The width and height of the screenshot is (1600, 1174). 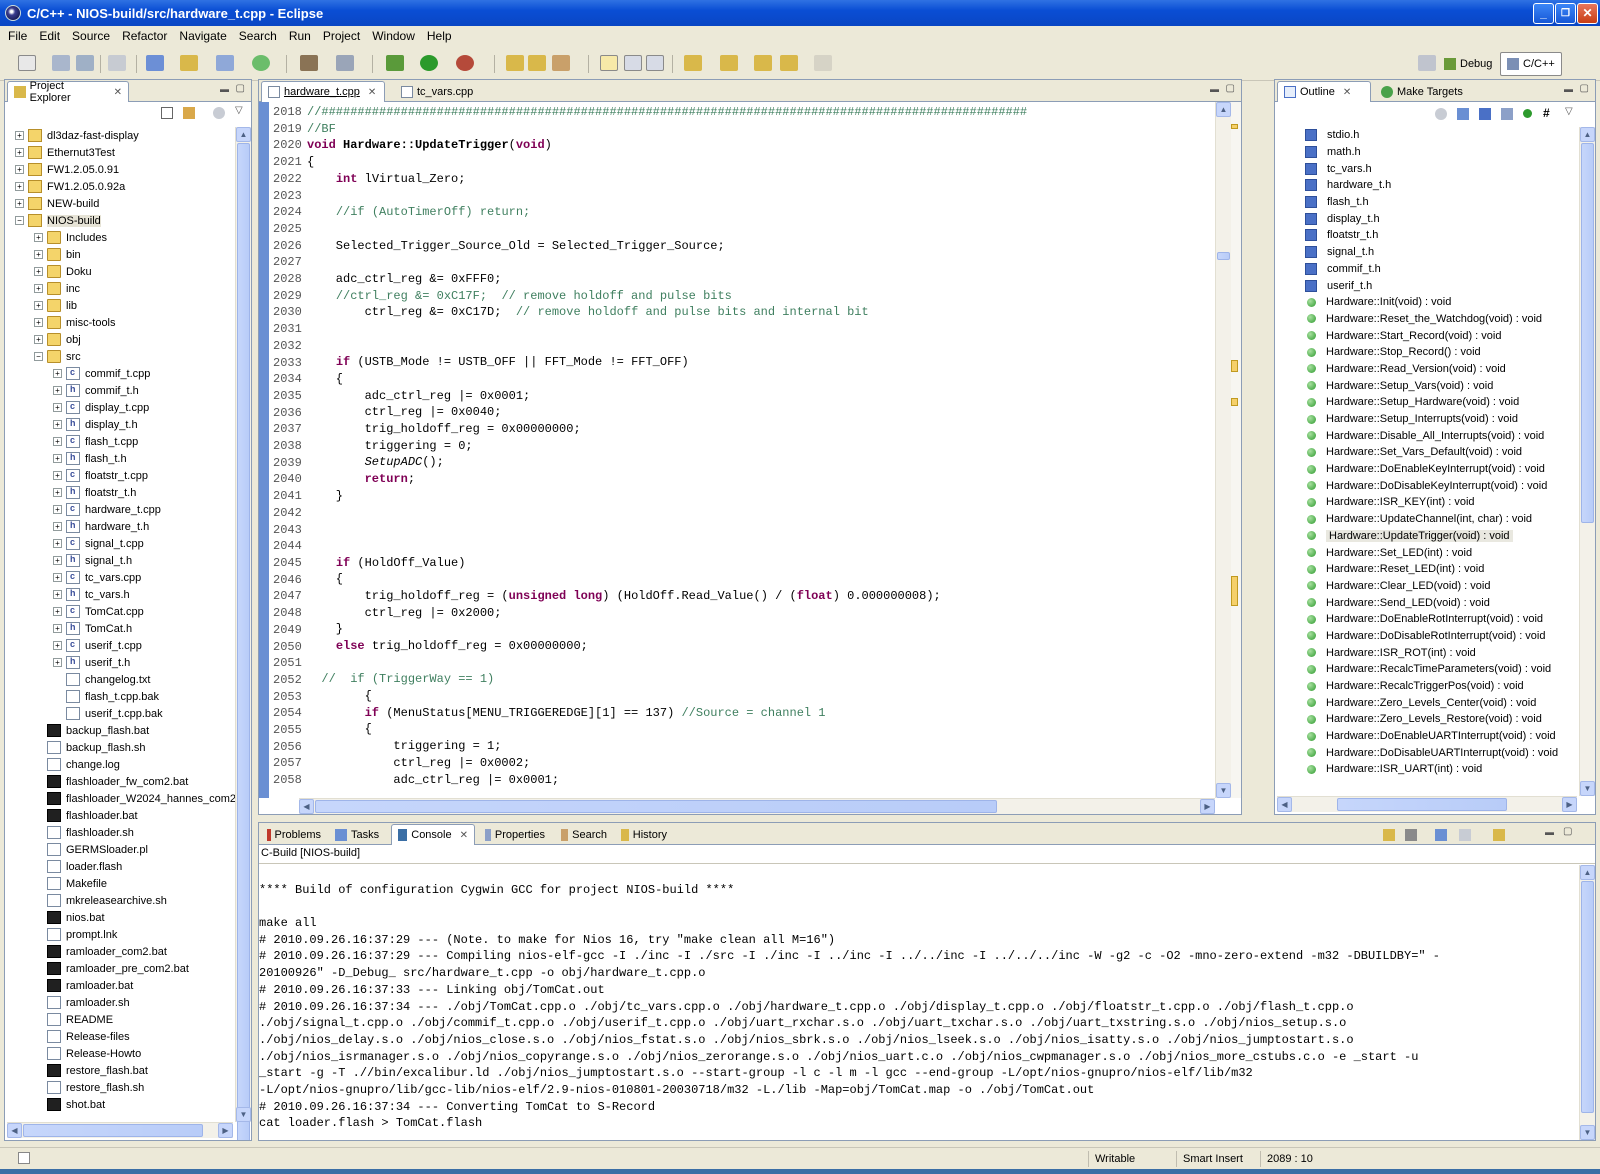 I want to click on tree-item: loader.flash, so click(x=121, y=866).